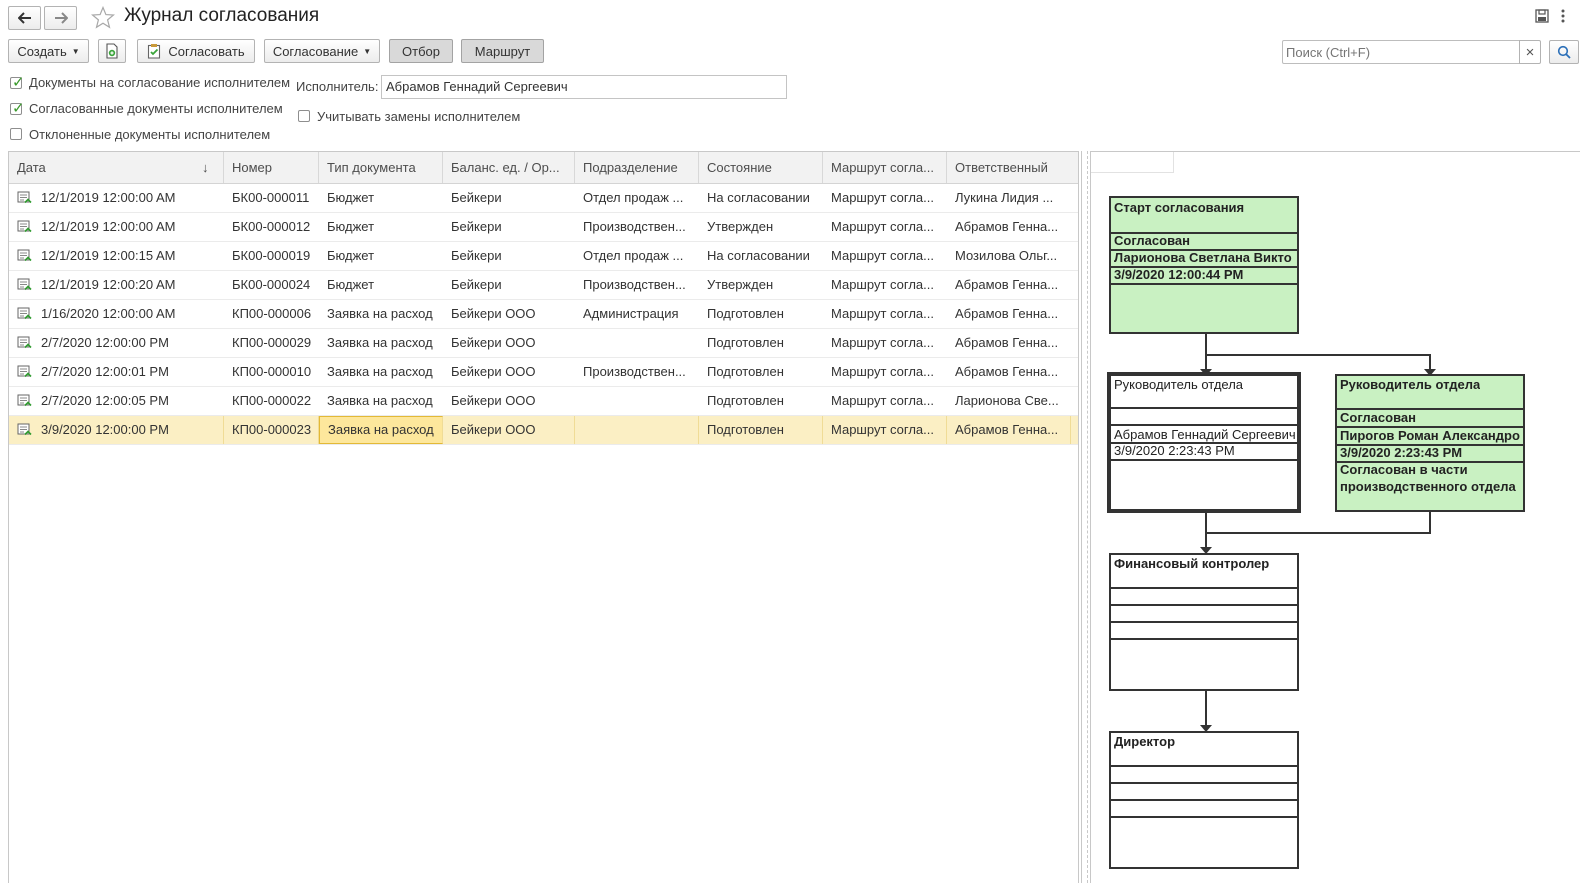 This screenshot has height=884, width=1580. I want to click on cell-number: БК00-000024, so click(271, 284).